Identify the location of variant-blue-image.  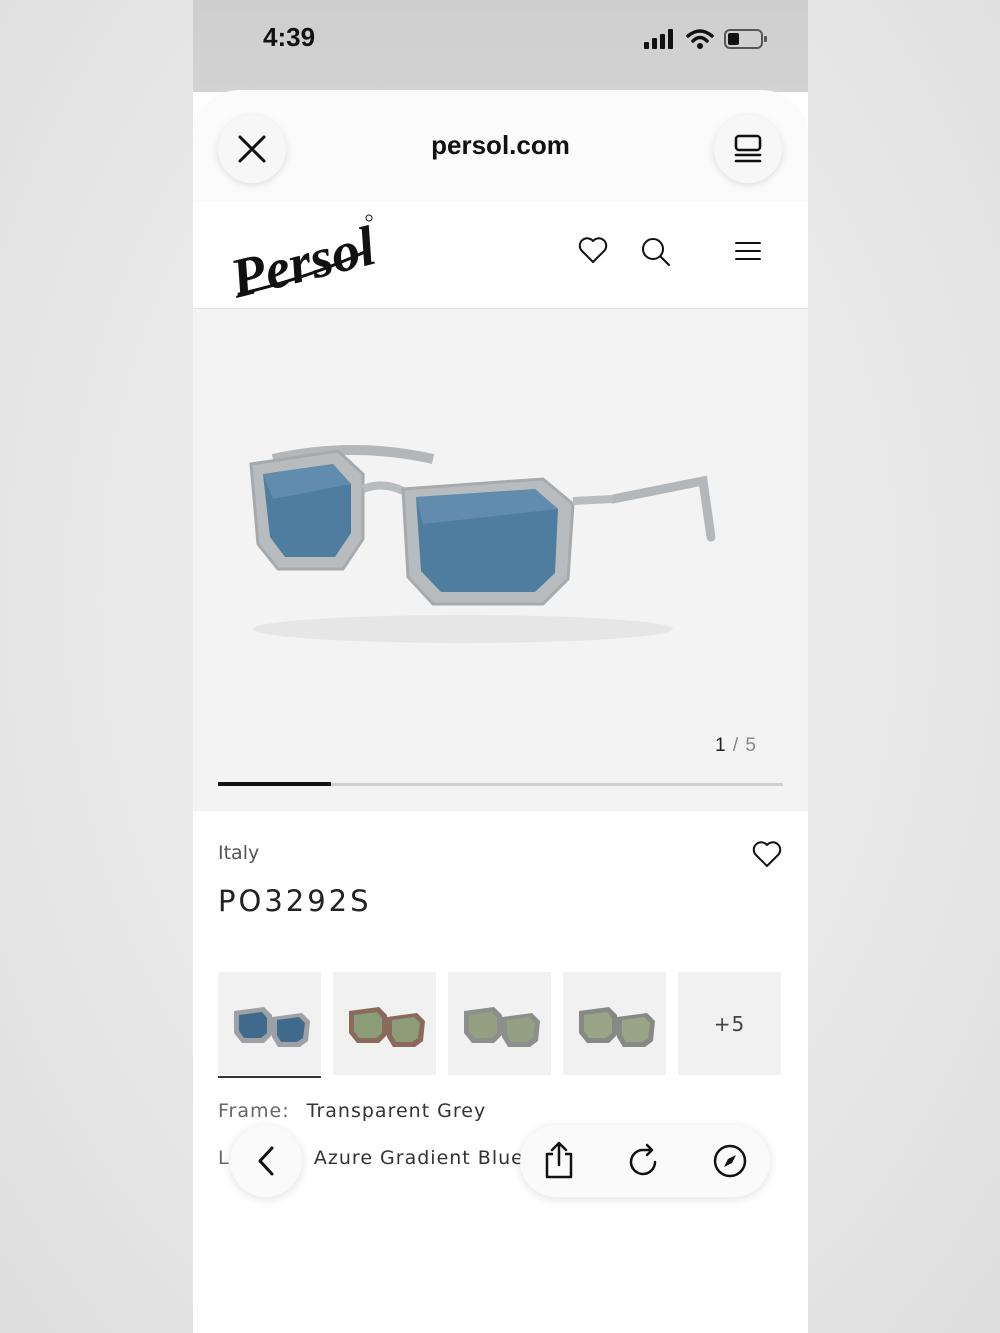
(271, 1026).